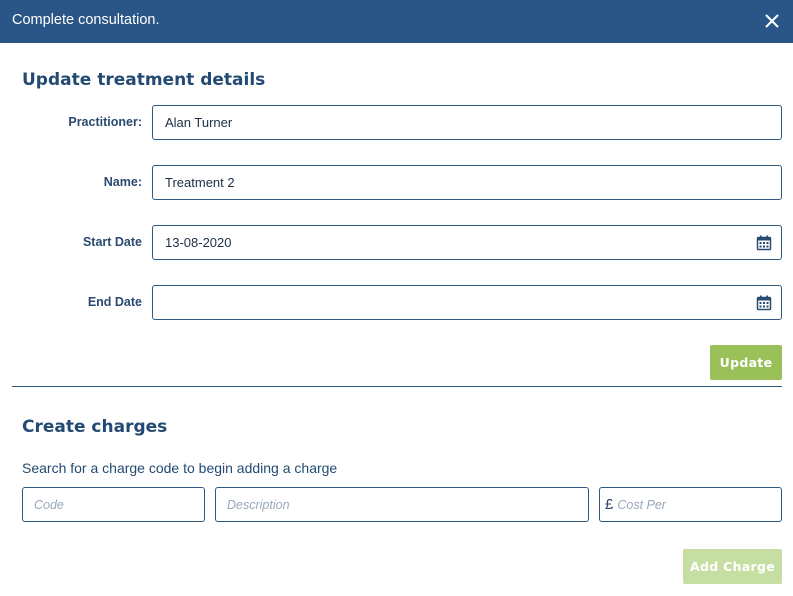 This screenshot has height=596, width=793. What do you see at coordinates (112, 242) in the screenshot?
I see `start-date-label: Start Date` at bounding box center [112, 242].